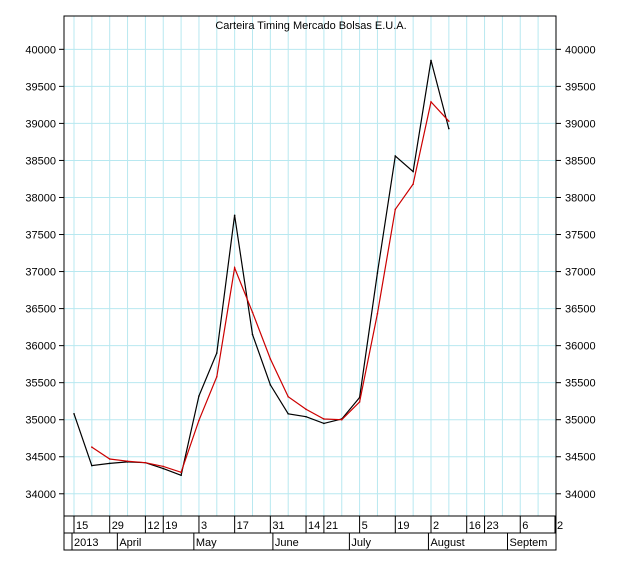 The image size is (635, 572). What do you see at coordinates (287, 543) in the screenshot?
I see `x-month-label: June` at bounding box center [287, 543].